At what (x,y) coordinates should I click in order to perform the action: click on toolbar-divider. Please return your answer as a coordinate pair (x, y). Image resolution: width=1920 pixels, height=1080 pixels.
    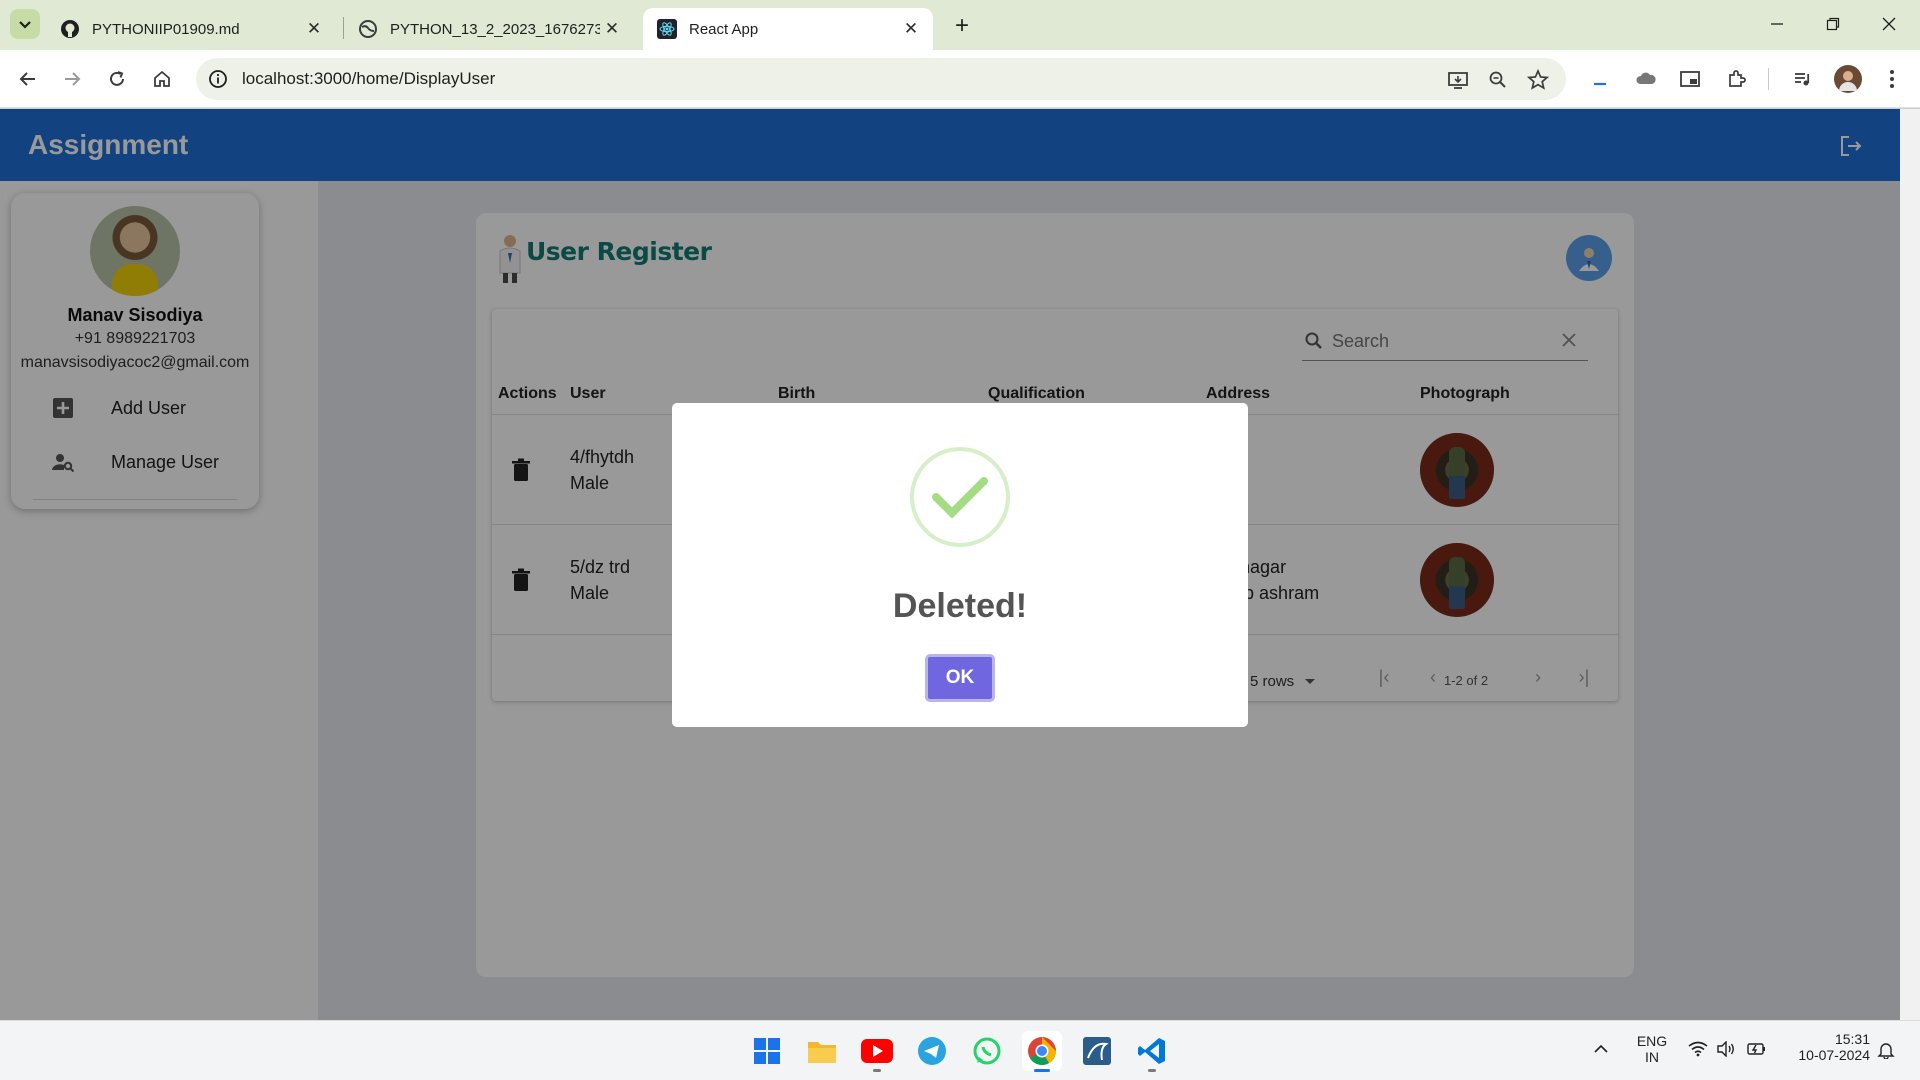
    Looking at the image, I should click on (1768, 79).